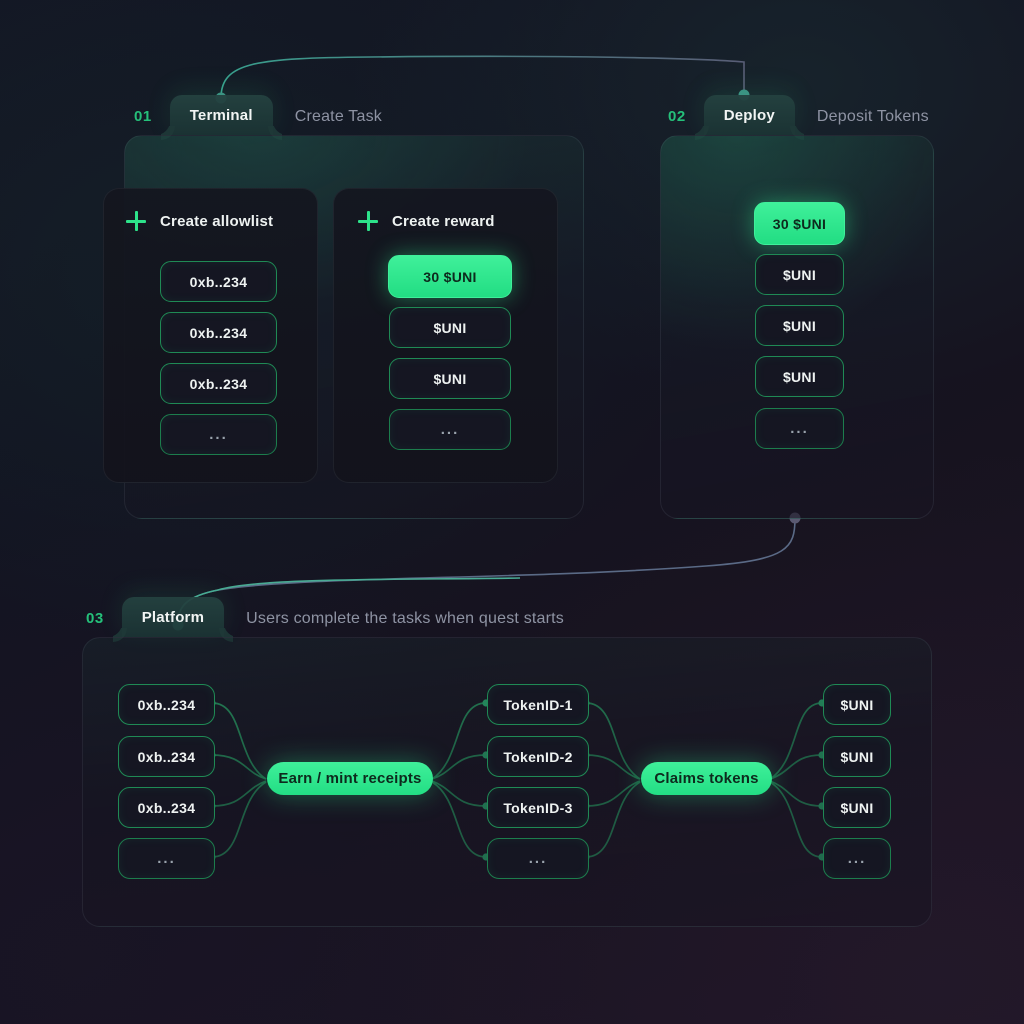 Image resolution: width=1024 pixels, height=1024 pixels. I want to click on step-02-tabrow: 02 Deploy Deposit Tokens, so click(798, 115).